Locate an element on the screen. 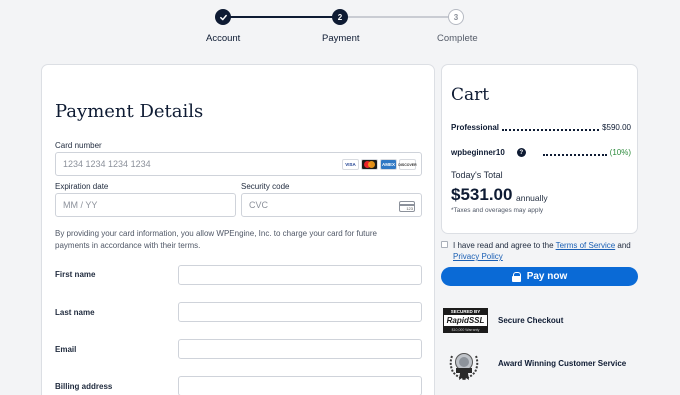 Image resolution: width=680 pixels, height=395 pixels. card-number-input: 1234 1234 1234 1234 VISA AMEX DISCOVER is located at coordinates (238, 164).